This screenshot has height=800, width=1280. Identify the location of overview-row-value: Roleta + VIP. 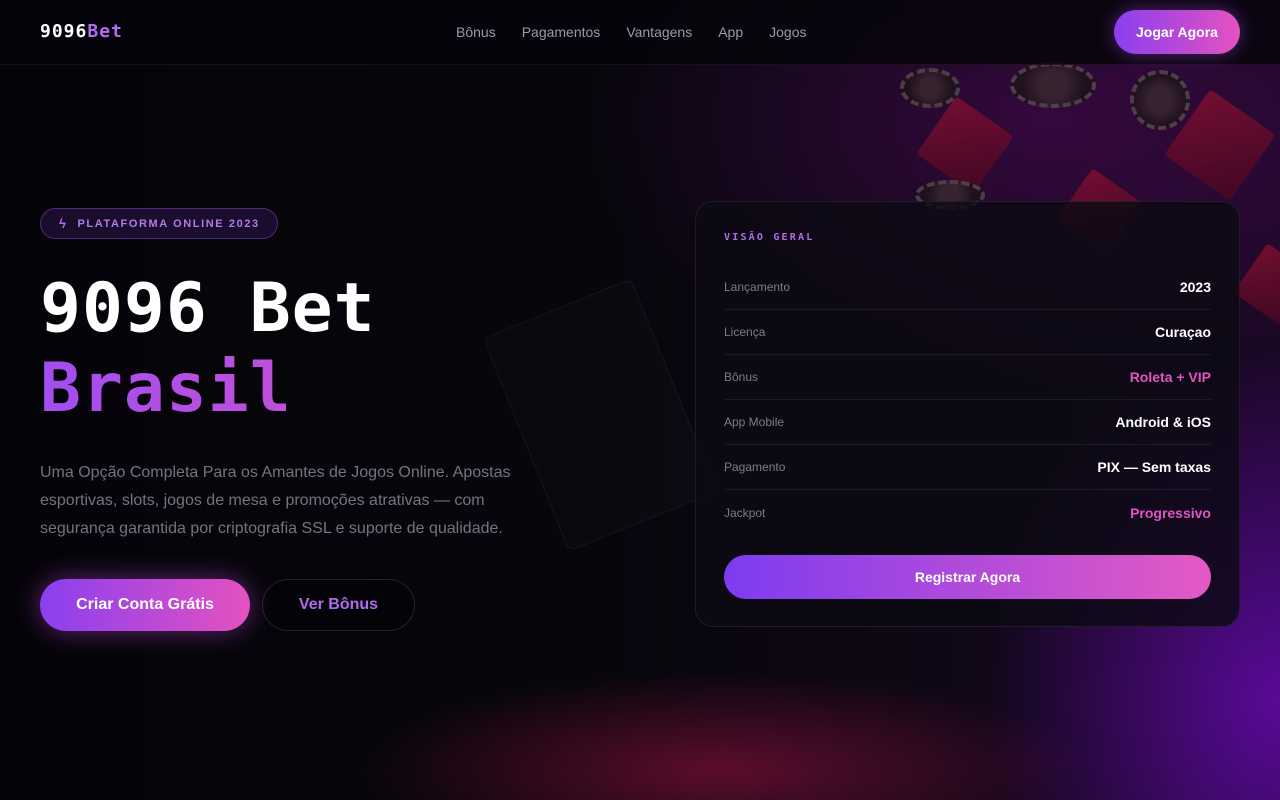
(1170, 377).